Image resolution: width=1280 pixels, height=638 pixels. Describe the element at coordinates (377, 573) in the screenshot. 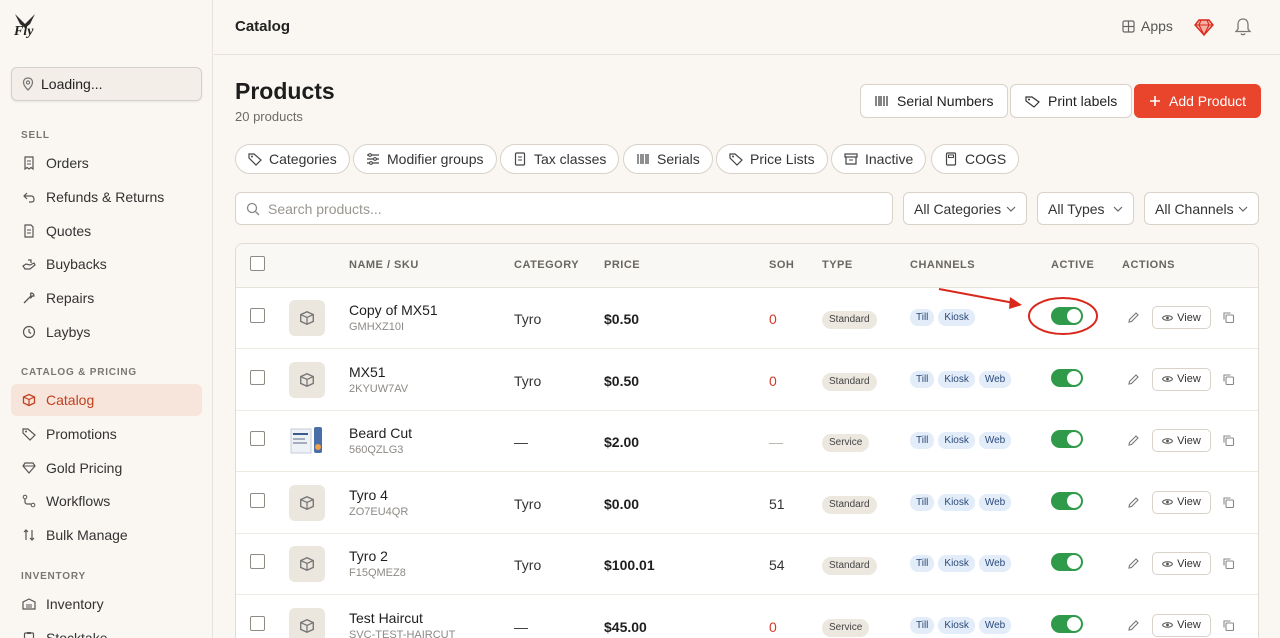

I see `product-sku: F15QMEZ8` at that location.